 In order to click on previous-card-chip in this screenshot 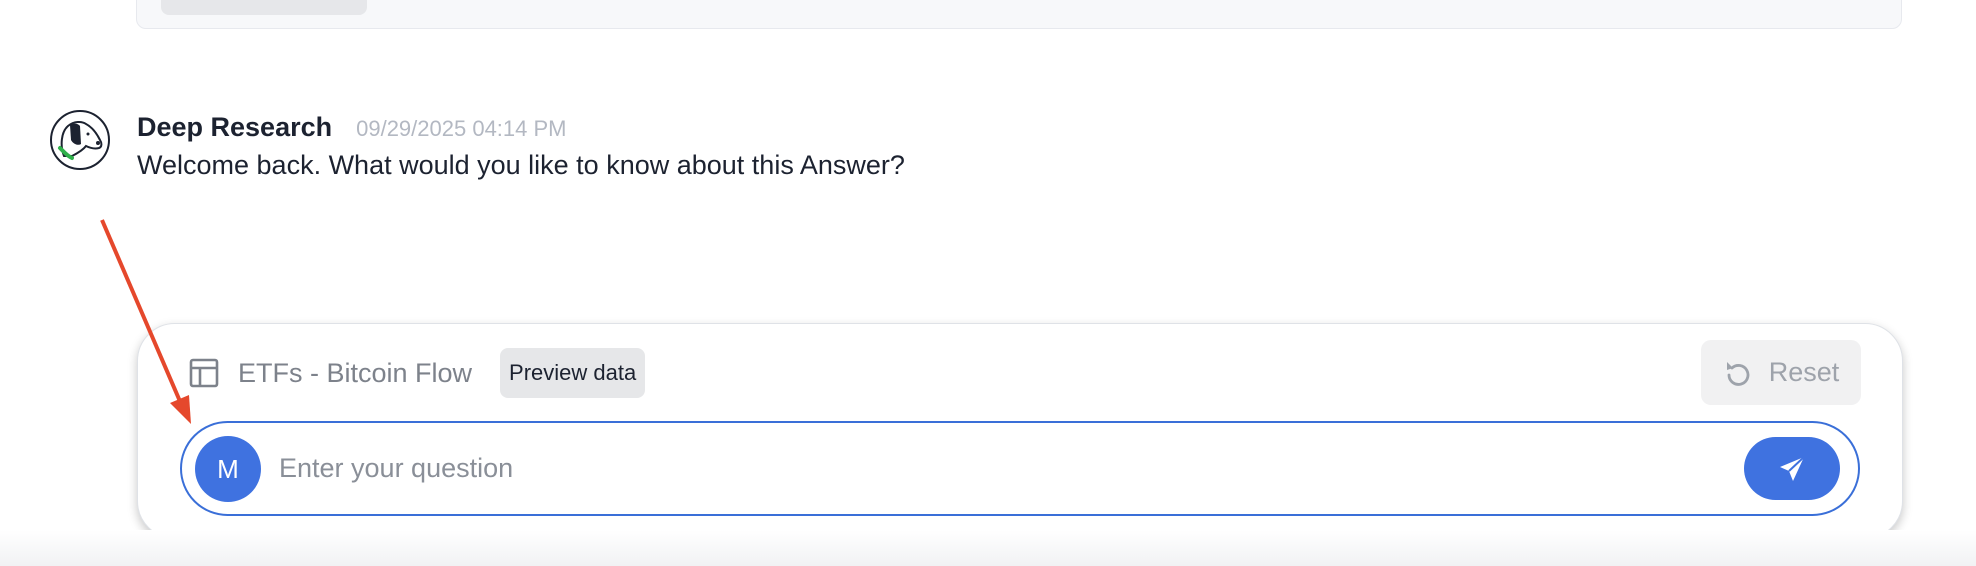, I will do `click(264, 7)`.